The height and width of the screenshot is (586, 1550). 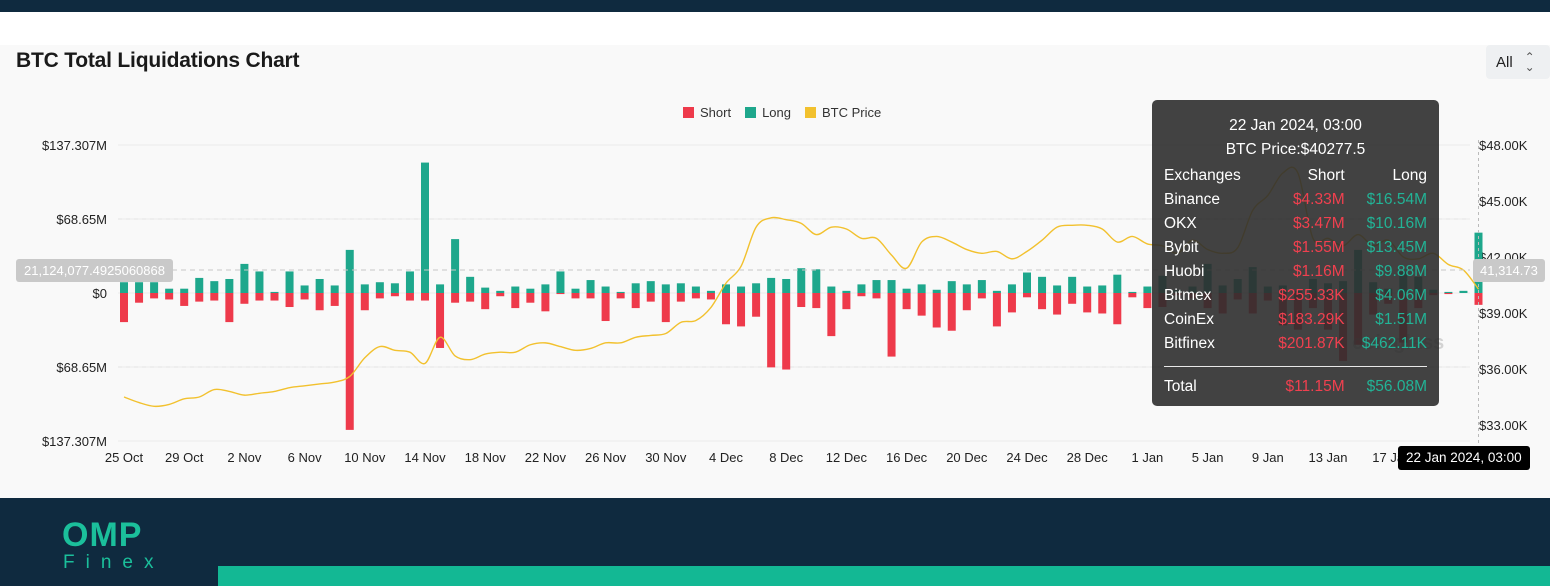 I want to click on tooltip-price: BTC Price:$40277.5, so click(x=1295, y=149).